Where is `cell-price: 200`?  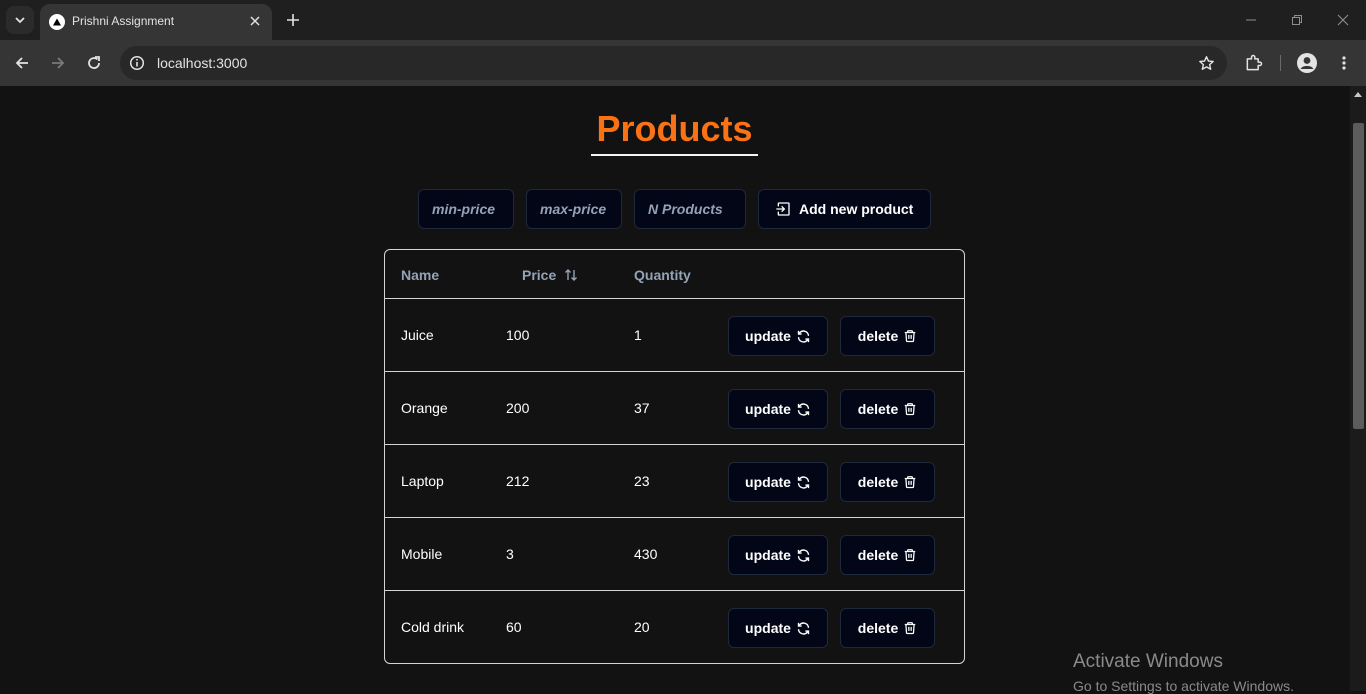 cell-price: 200 is located at coordinates (518, 408).